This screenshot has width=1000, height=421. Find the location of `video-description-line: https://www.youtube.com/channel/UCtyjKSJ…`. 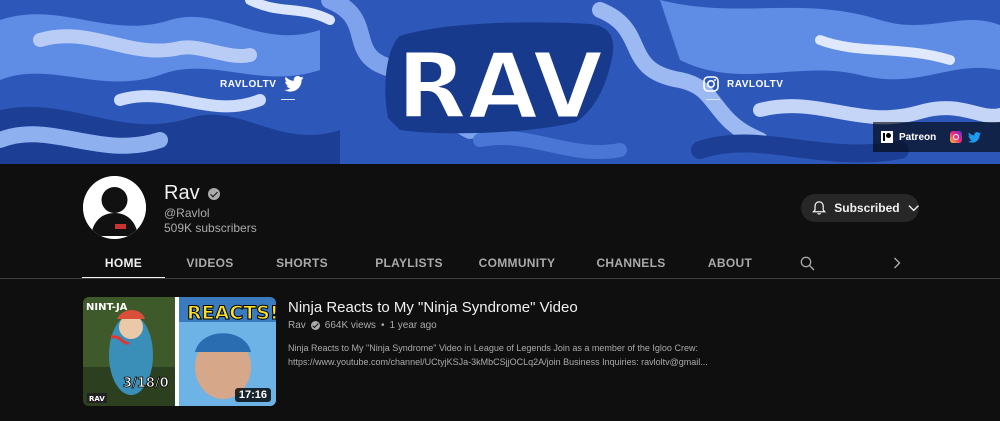

video-description-line: https://www.youtube.com/channel/UCtyjKSJ… is located at coordinates (498, 362).